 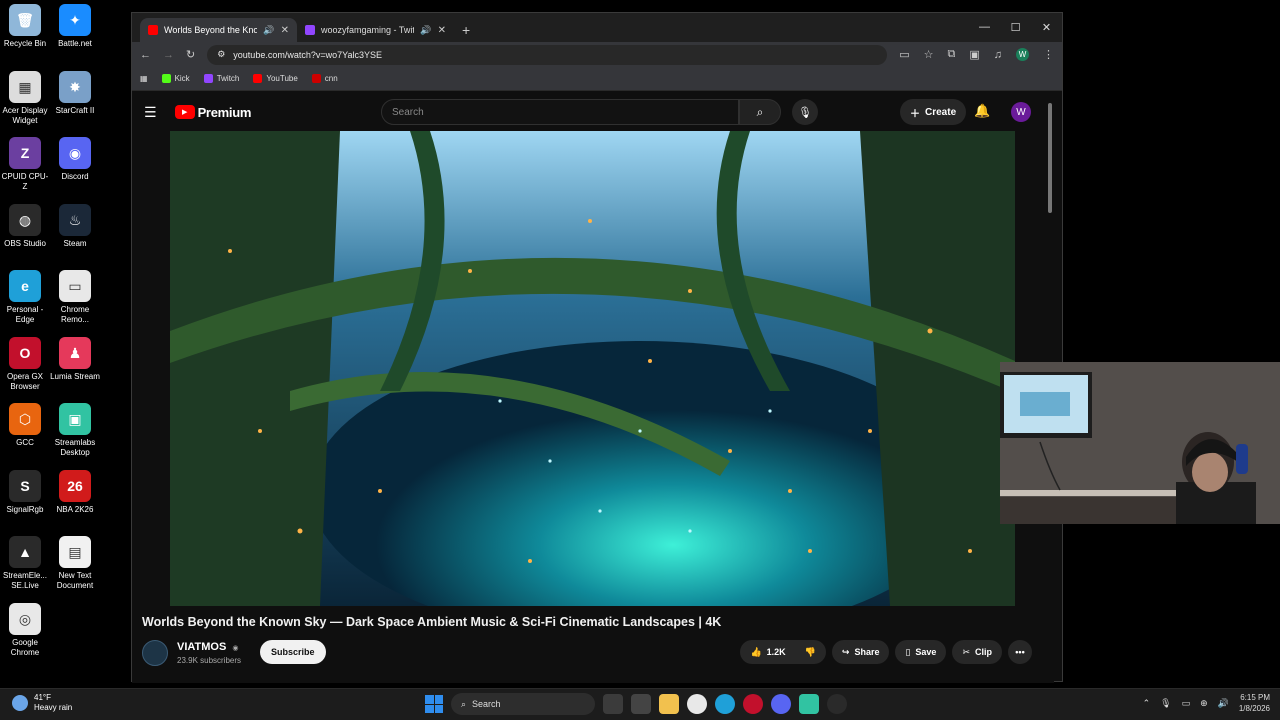 What do you see at coordinates (25, 630) in the screenshot?
I see `desktop-icon: ◎ Google Chrome` at bounding box center [25, 630].